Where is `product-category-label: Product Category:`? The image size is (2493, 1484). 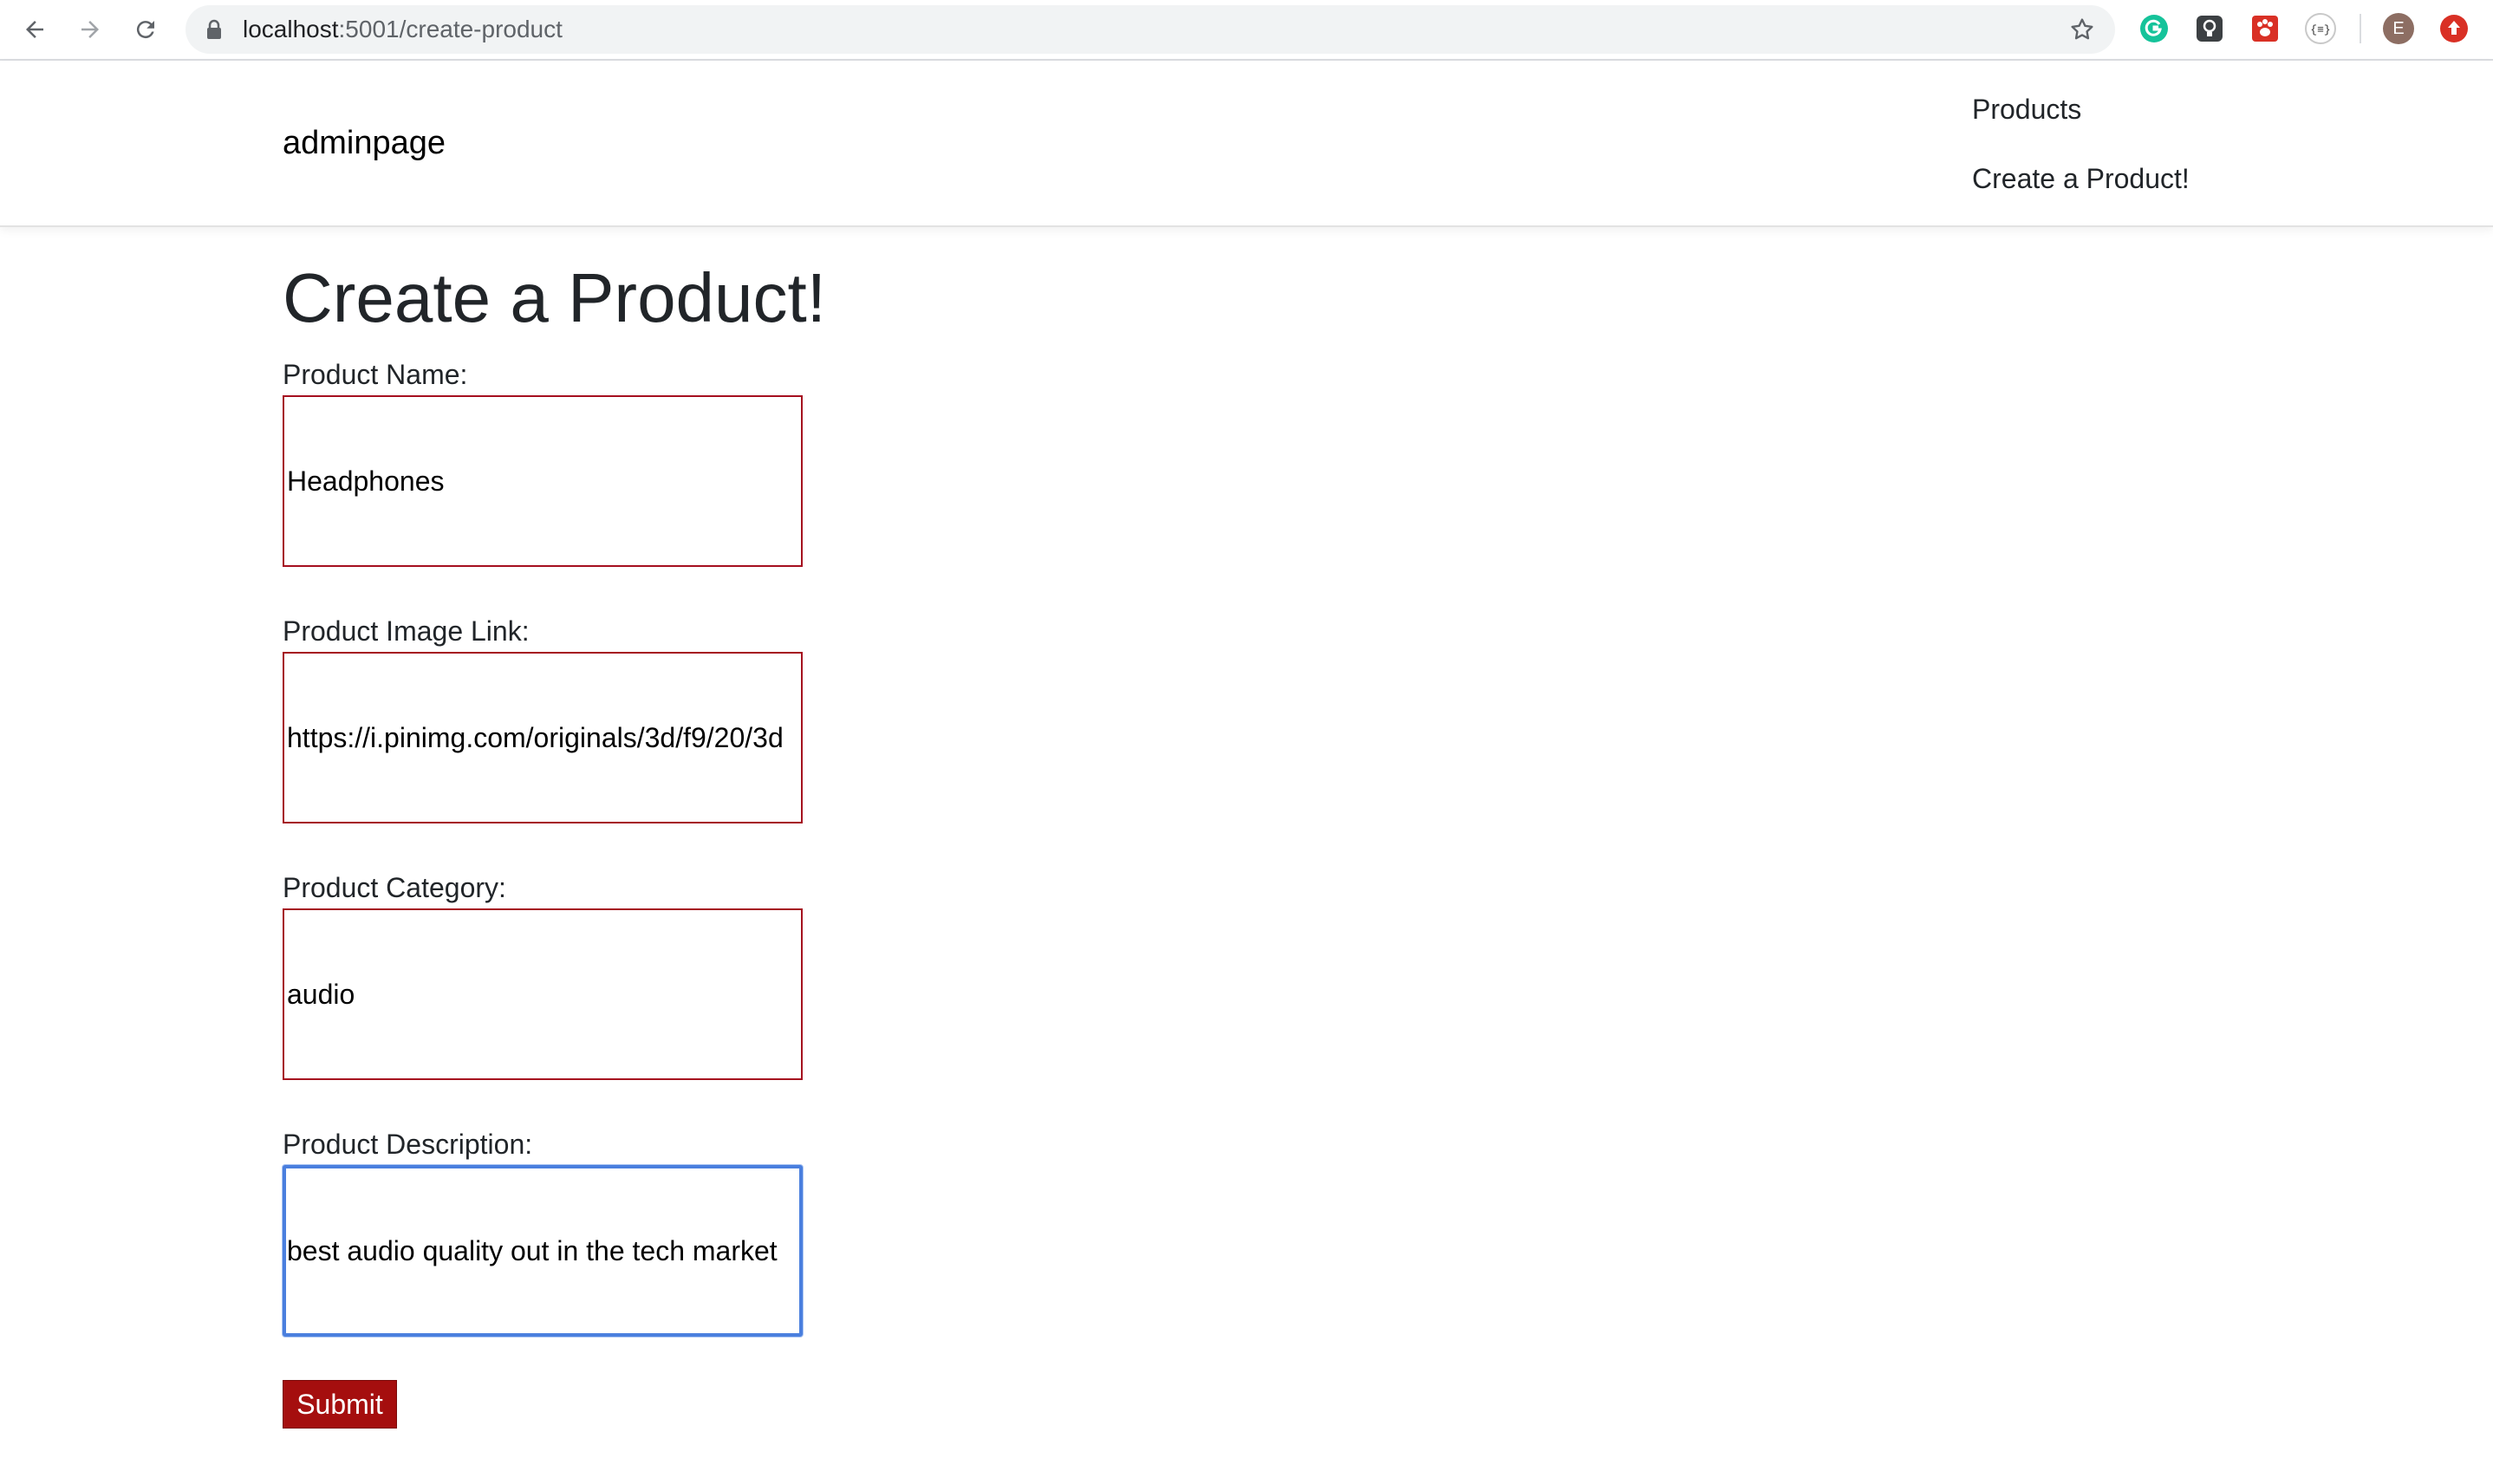
product-category-label: Product Category: is located at coordinates (394, 887).